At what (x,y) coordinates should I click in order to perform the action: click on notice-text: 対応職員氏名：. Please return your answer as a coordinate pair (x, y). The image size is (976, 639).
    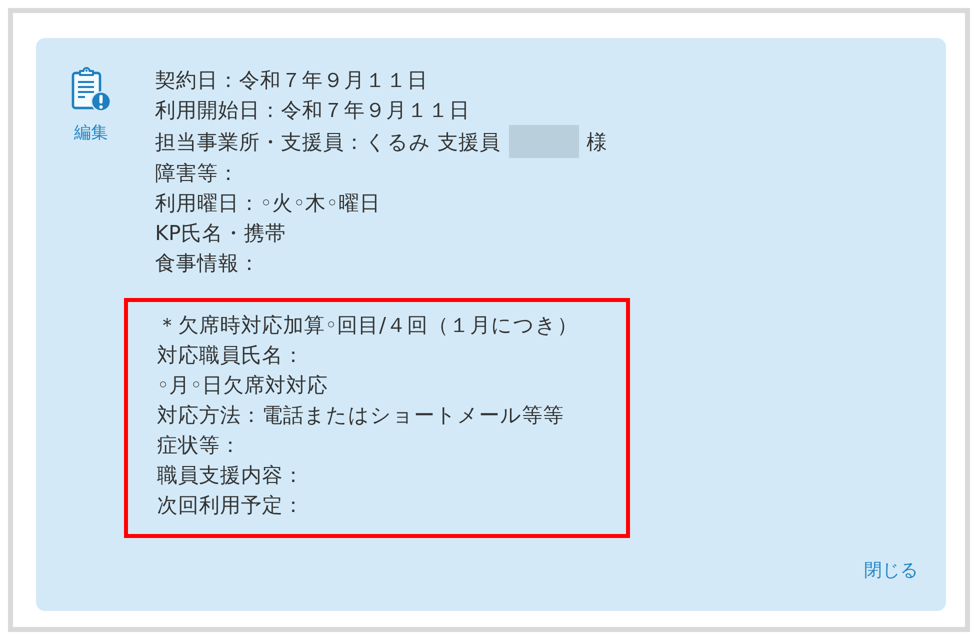
    Looking at the image, I should click on (230, 355).